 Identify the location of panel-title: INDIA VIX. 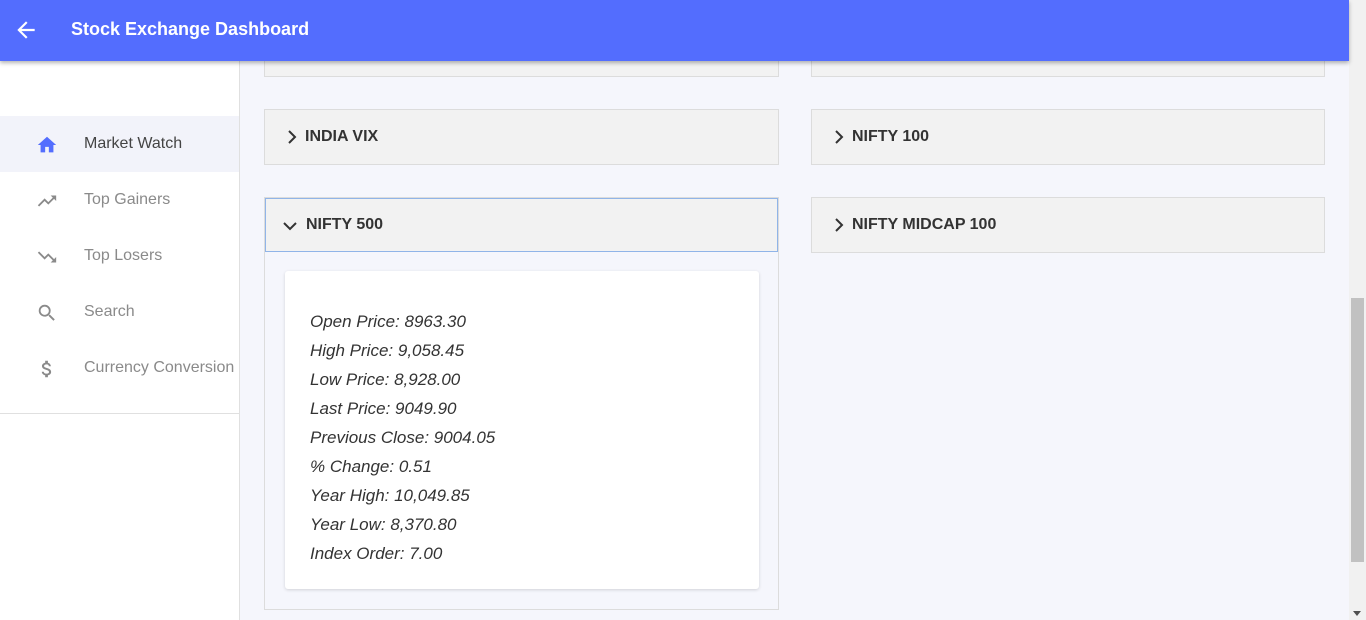
(342, 136).